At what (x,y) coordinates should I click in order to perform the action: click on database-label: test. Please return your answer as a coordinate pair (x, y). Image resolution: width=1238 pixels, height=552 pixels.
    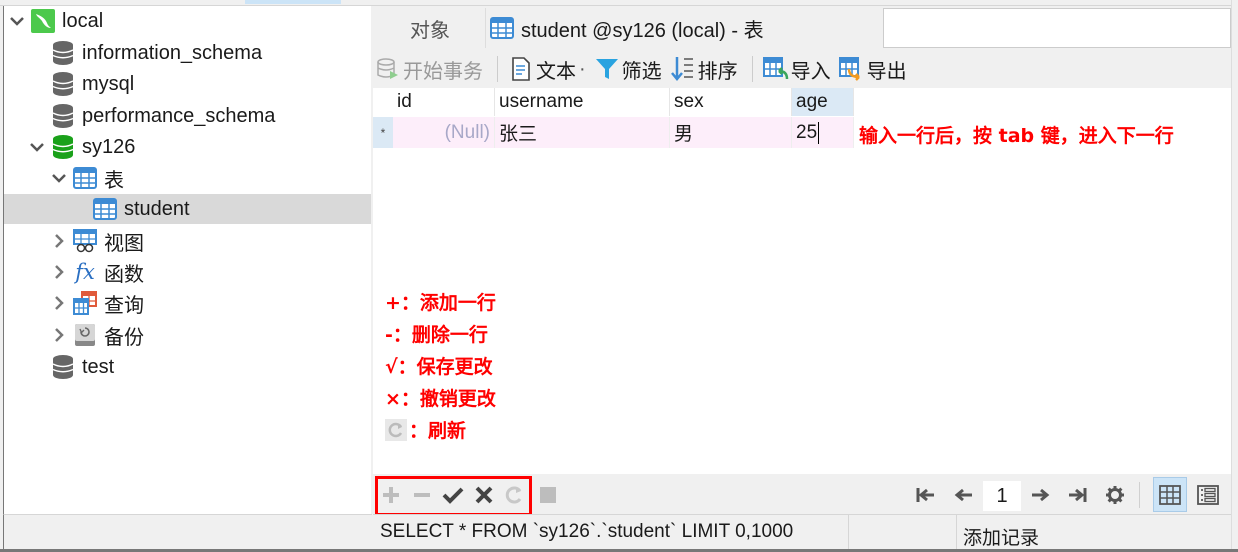
    Looking at the image, I should click on (98, 366).